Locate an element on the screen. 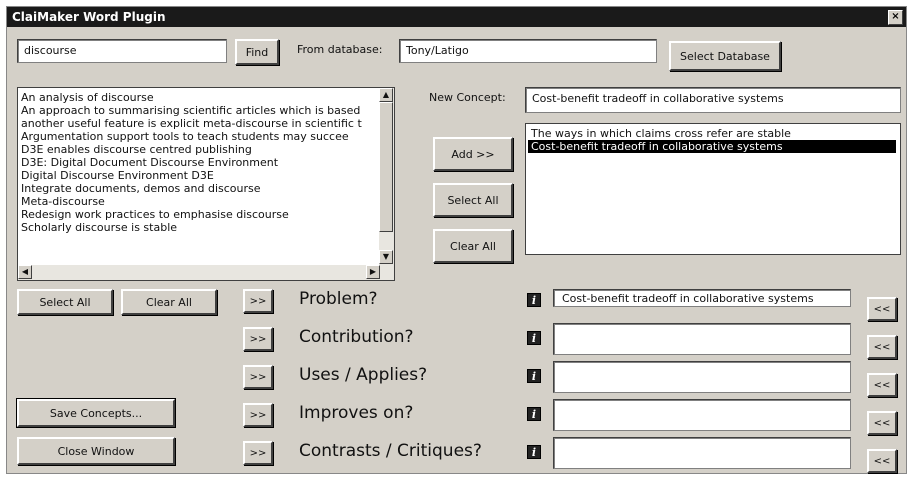 The width and height of the screenshot is (913, 479). relation-label: Contribution? is located at coordinates (356, 337).